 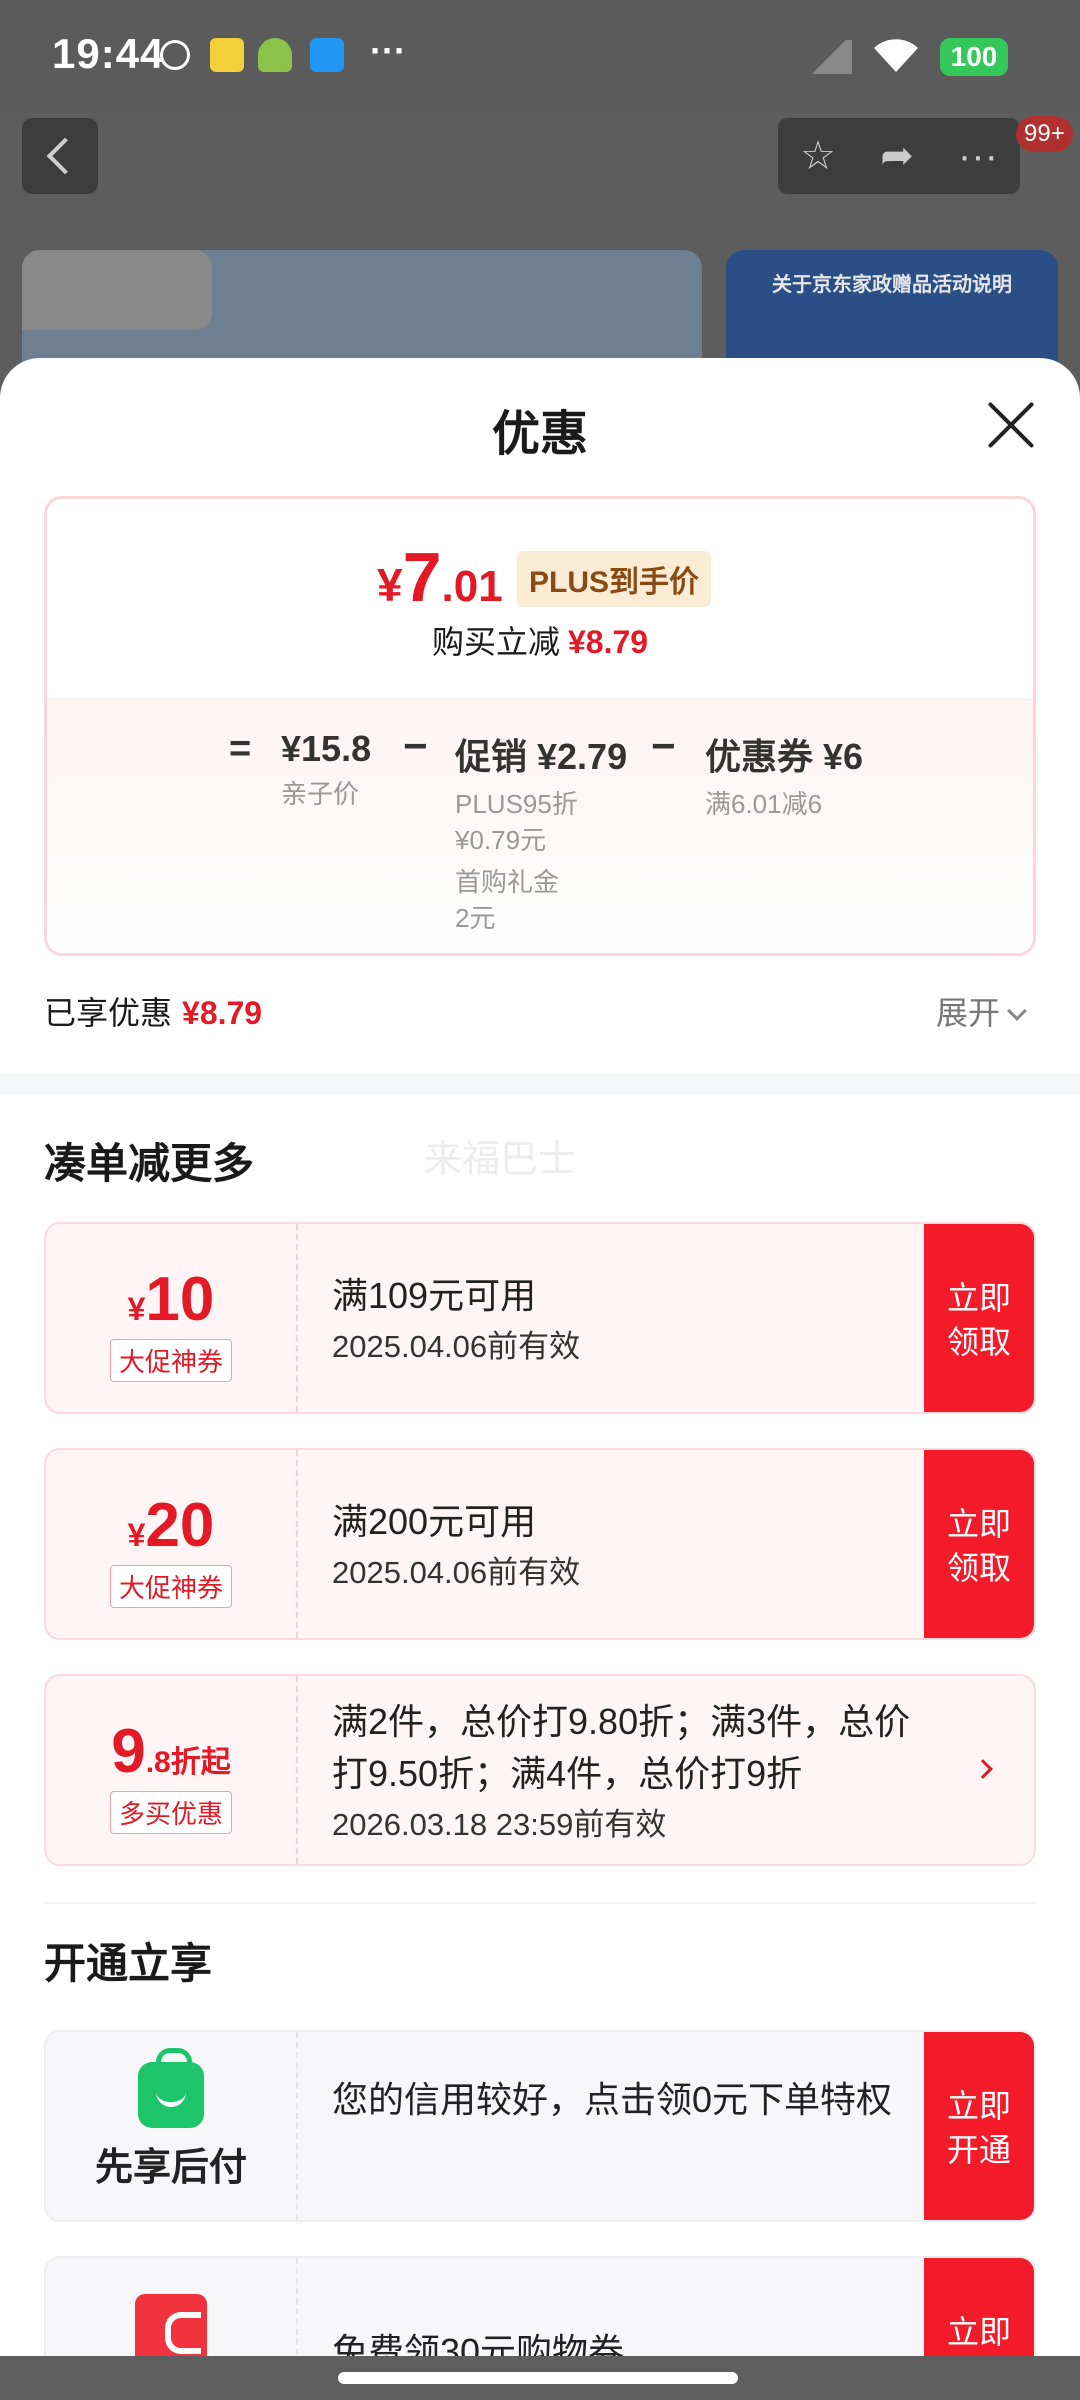 What do you see at coordinates (149, 1163) in the screenshot?
I see `section-title-more-deals: 凑单减更多` at bounding box center [149, 1163].